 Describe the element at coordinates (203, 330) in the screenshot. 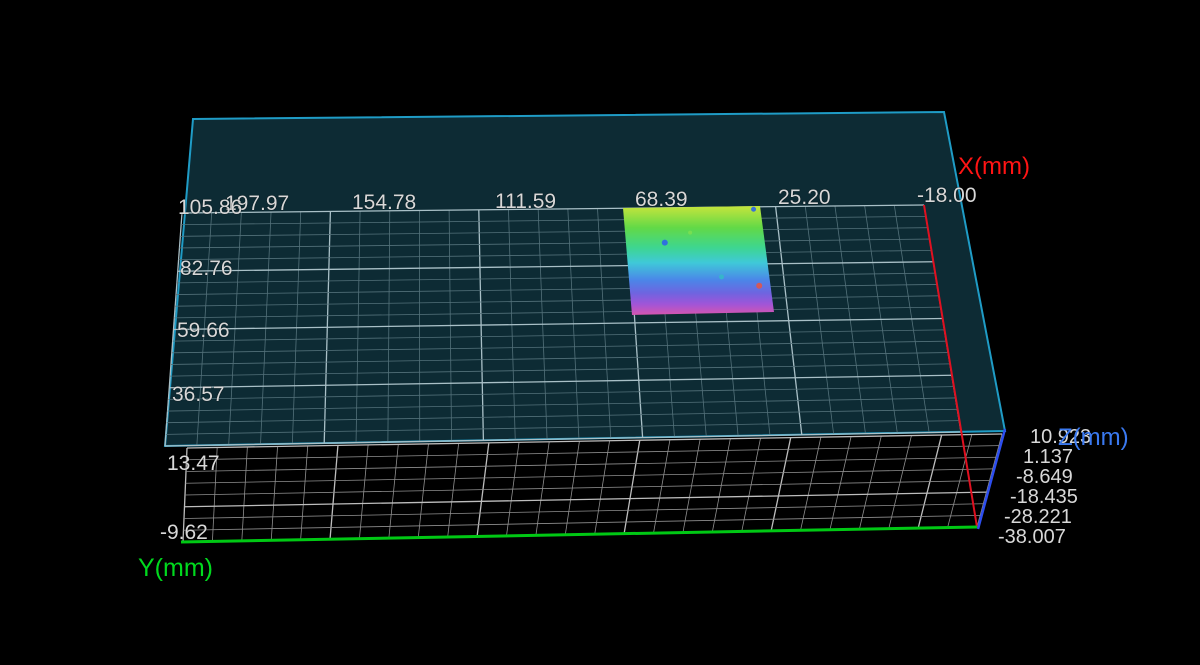

I see `y-axis-tick-label: 59.66` at that location.